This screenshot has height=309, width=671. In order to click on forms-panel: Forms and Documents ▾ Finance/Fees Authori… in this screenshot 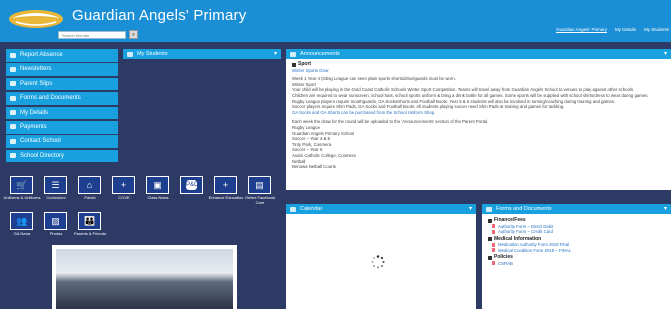, I will do `click(576, 256)`.